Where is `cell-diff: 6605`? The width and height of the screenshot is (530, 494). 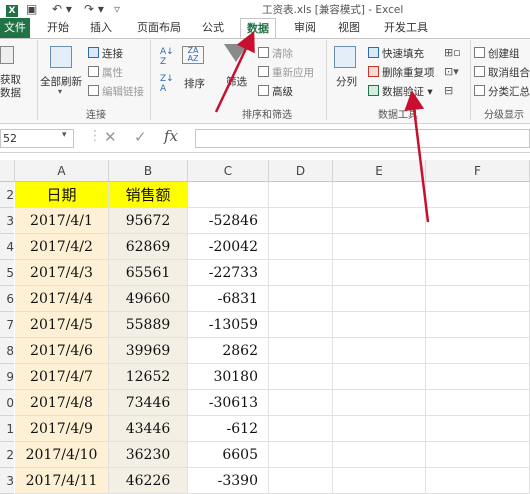 cell-diff: 6605 is located at coordinates (228, 455).